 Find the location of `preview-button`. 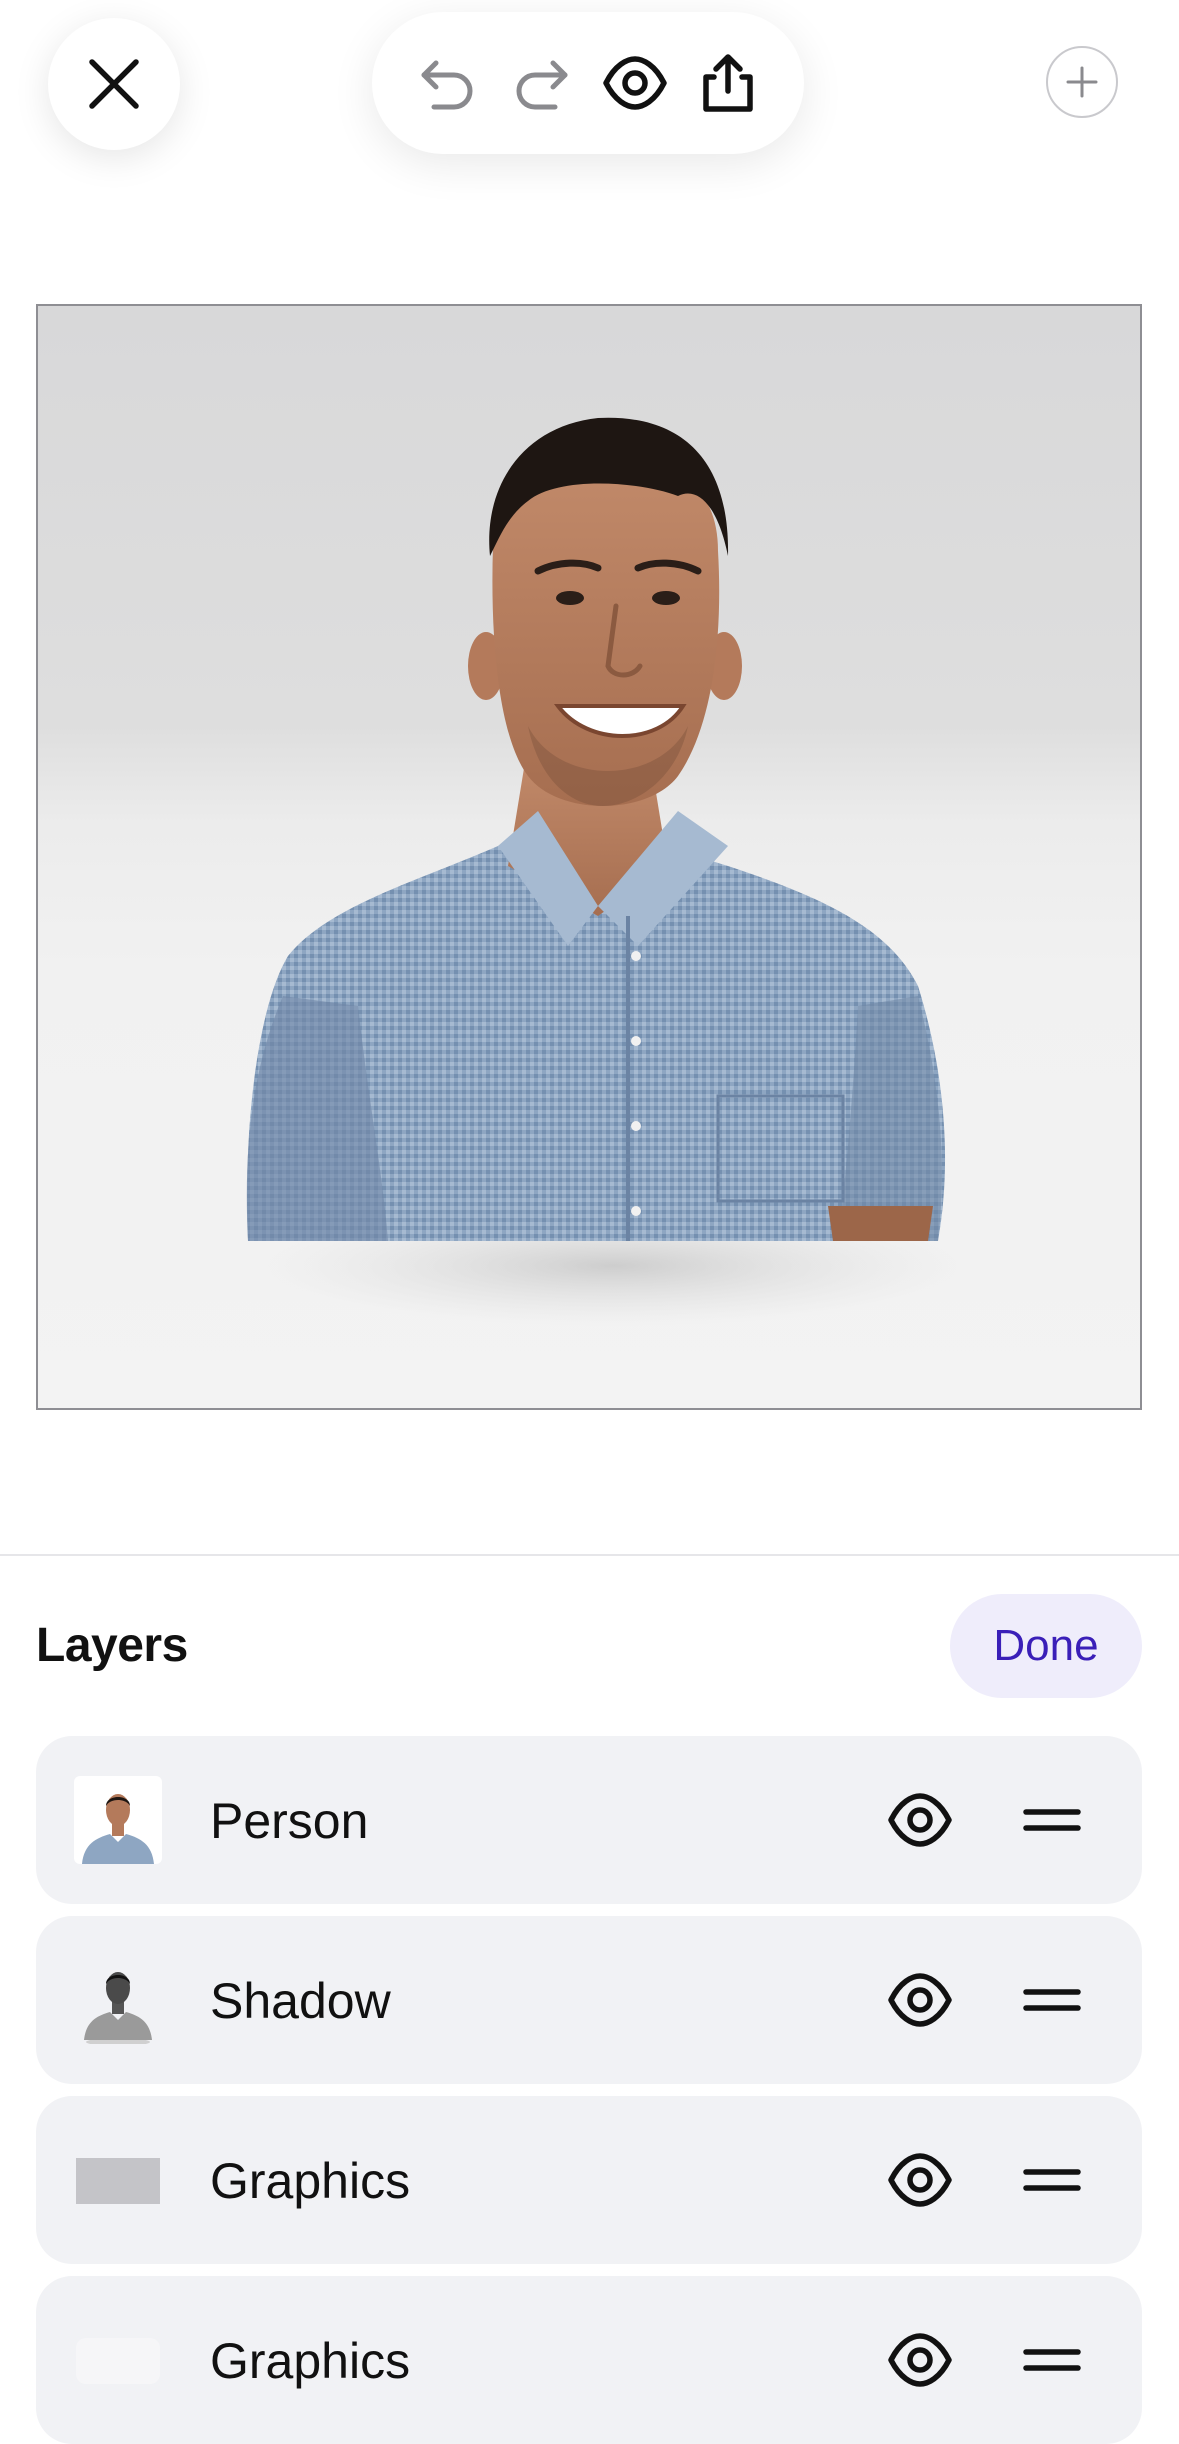

preview-button is located at coordinates (635, 83).